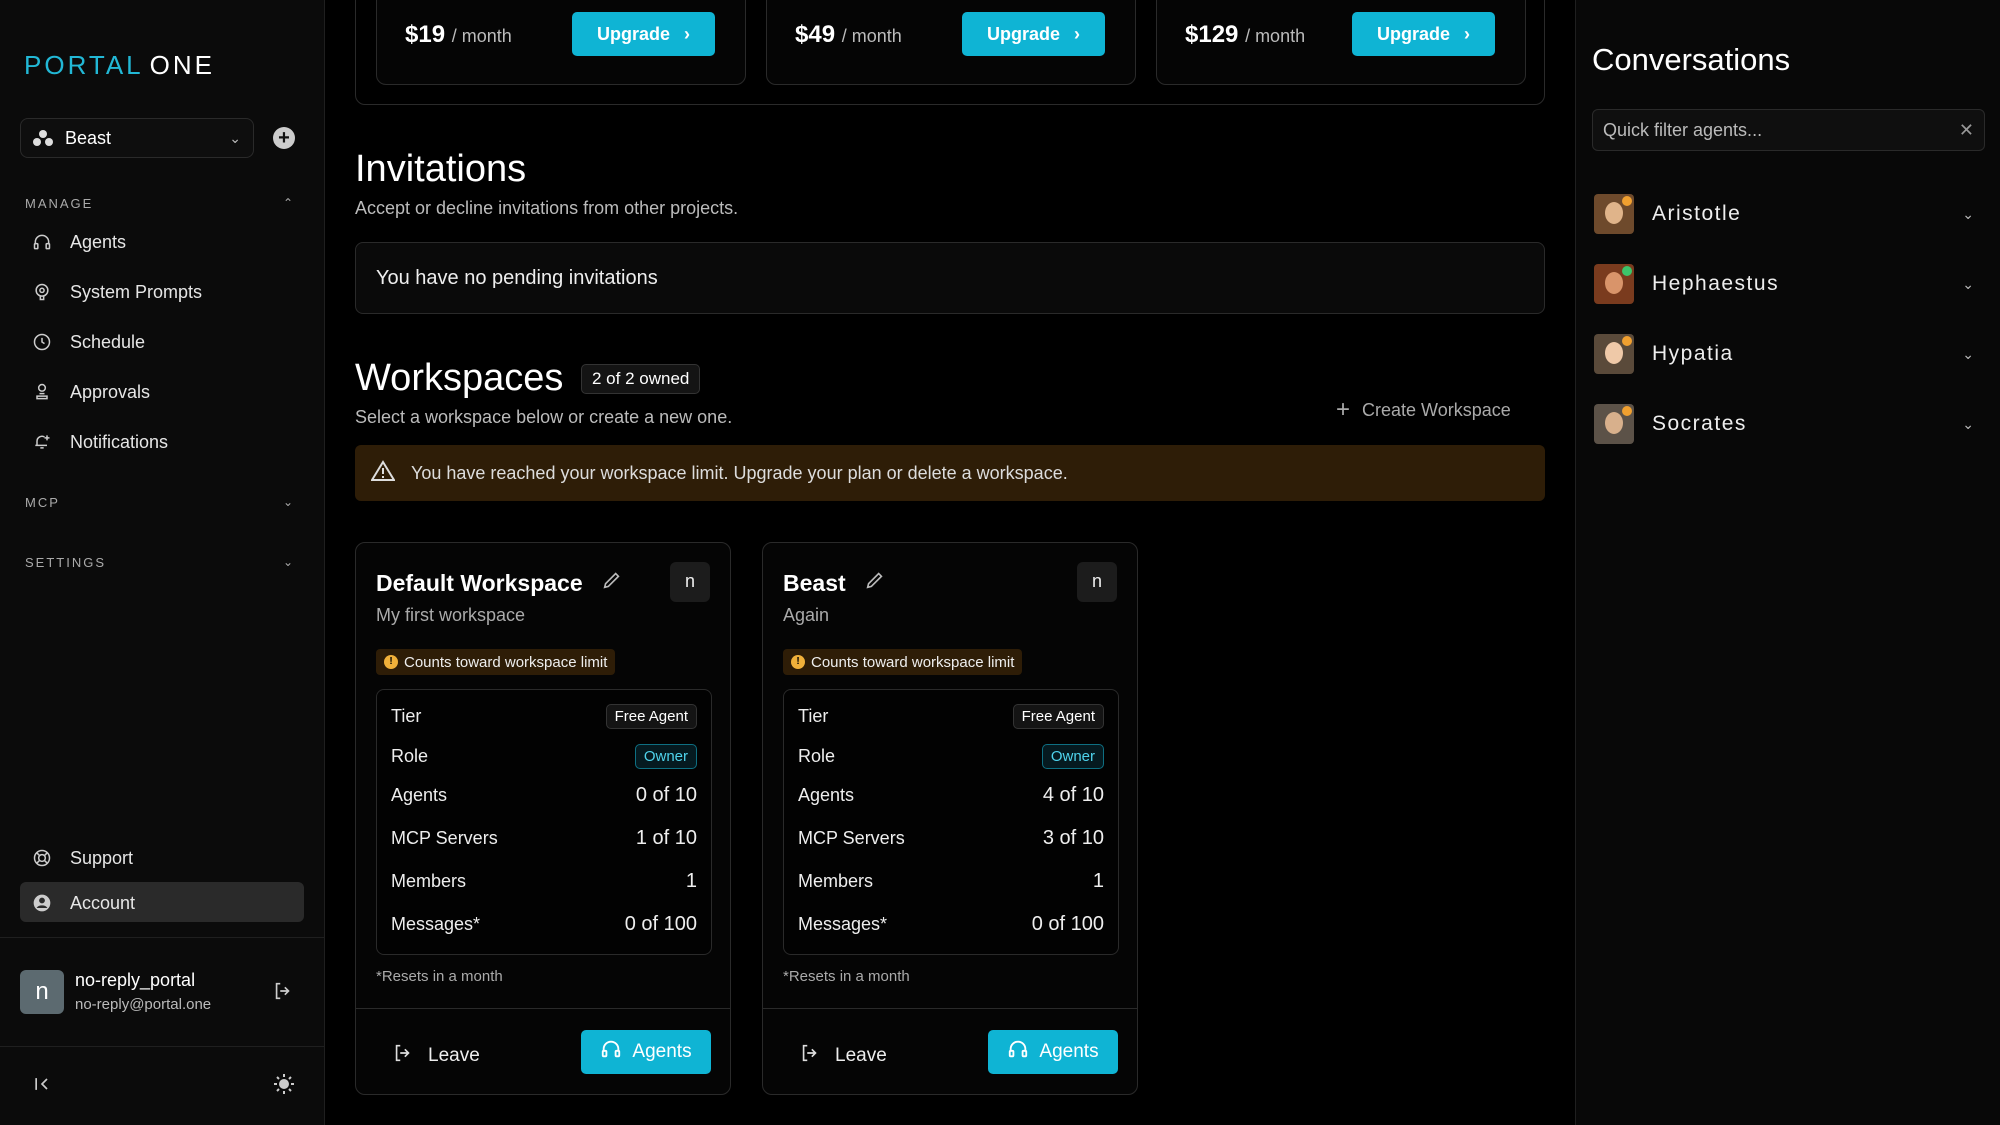 Image resolution: width=2000 pixels, height=1125 pixels. I want to click on create-workspace-button: + Create Workspace, so click(1423, 410).